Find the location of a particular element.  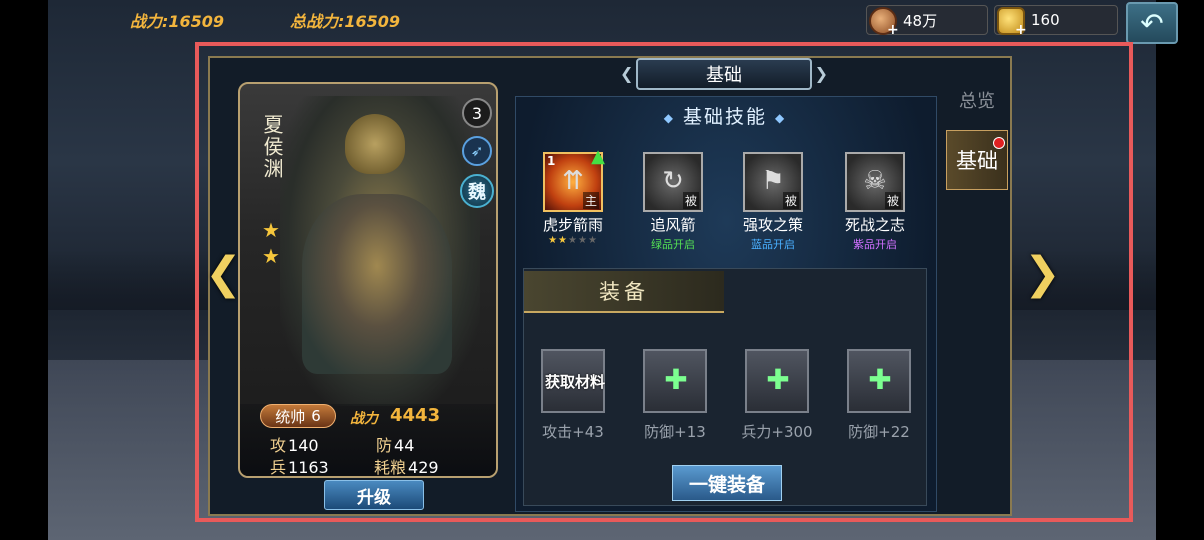

top-bar: 战力:16509 总战力:16509 + 48万 + 160 ↶ is located at coordinates (613, 22).